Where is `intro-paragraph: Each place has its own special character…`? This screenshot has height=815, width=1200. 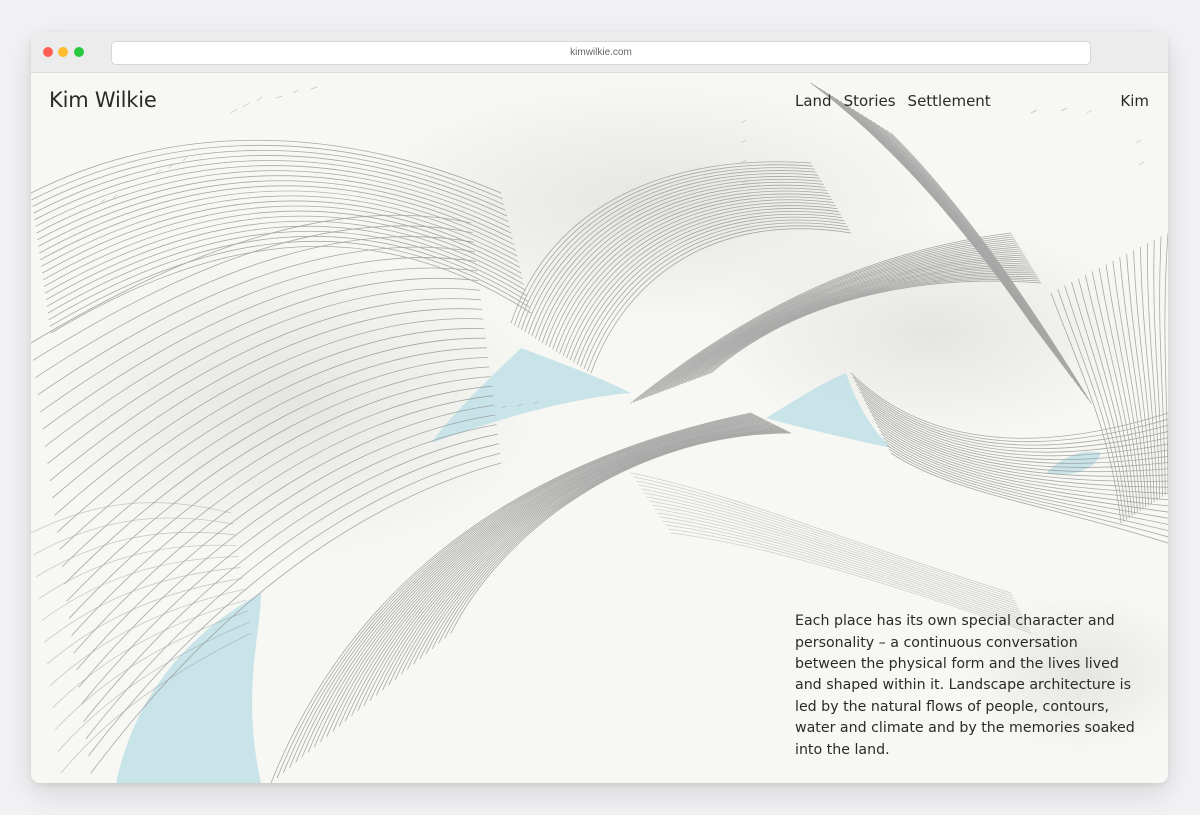
intro-paragraph: Each place has its own special character… is located at coordinates (965, 685).